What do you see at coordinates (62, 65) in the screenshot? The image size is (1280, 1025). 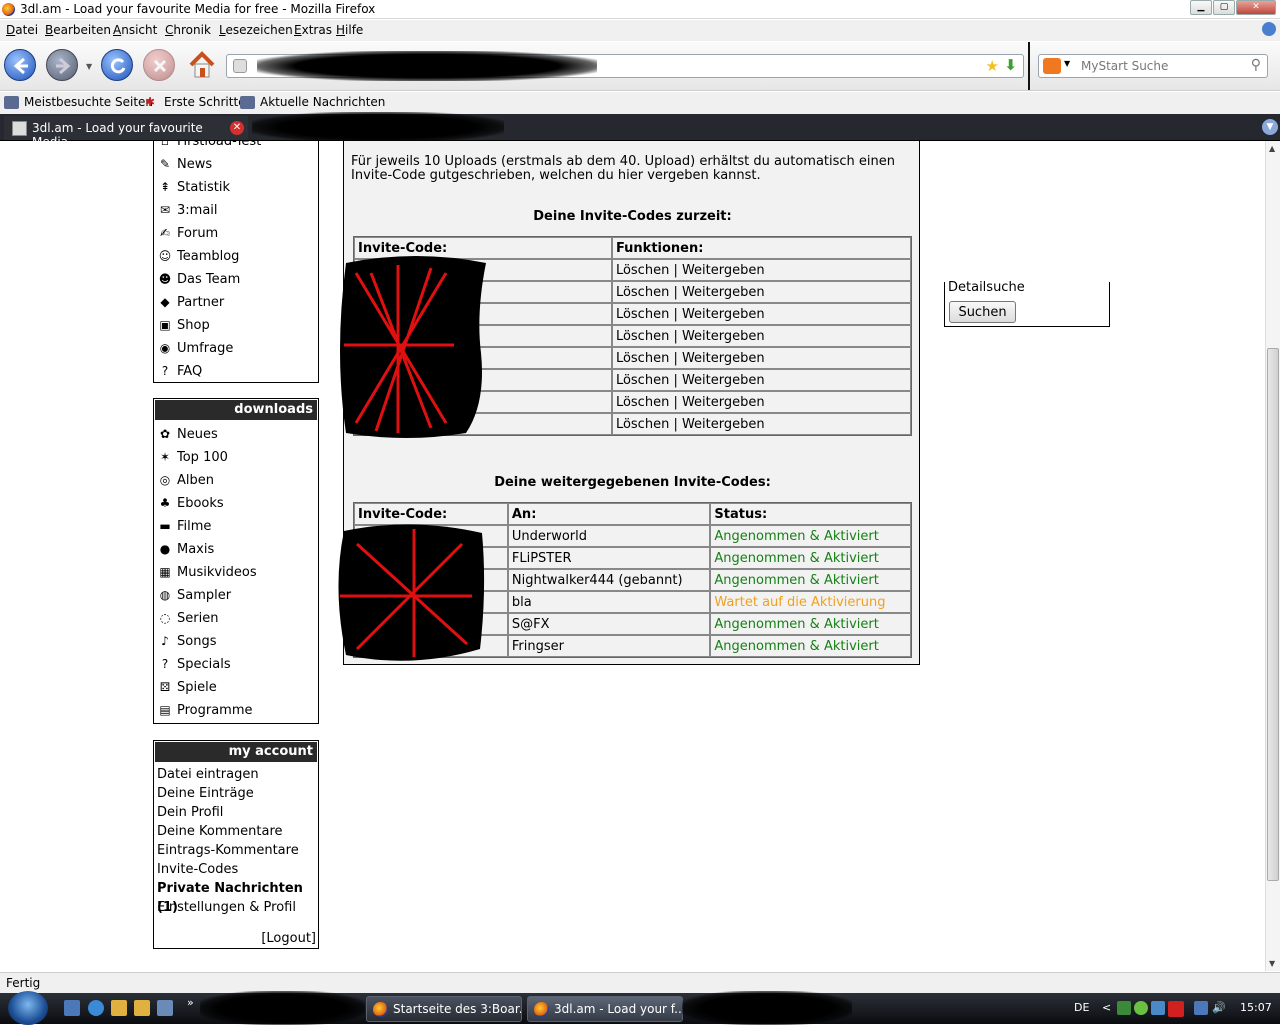 I see `forward-button` at bounding box center [62, 65].